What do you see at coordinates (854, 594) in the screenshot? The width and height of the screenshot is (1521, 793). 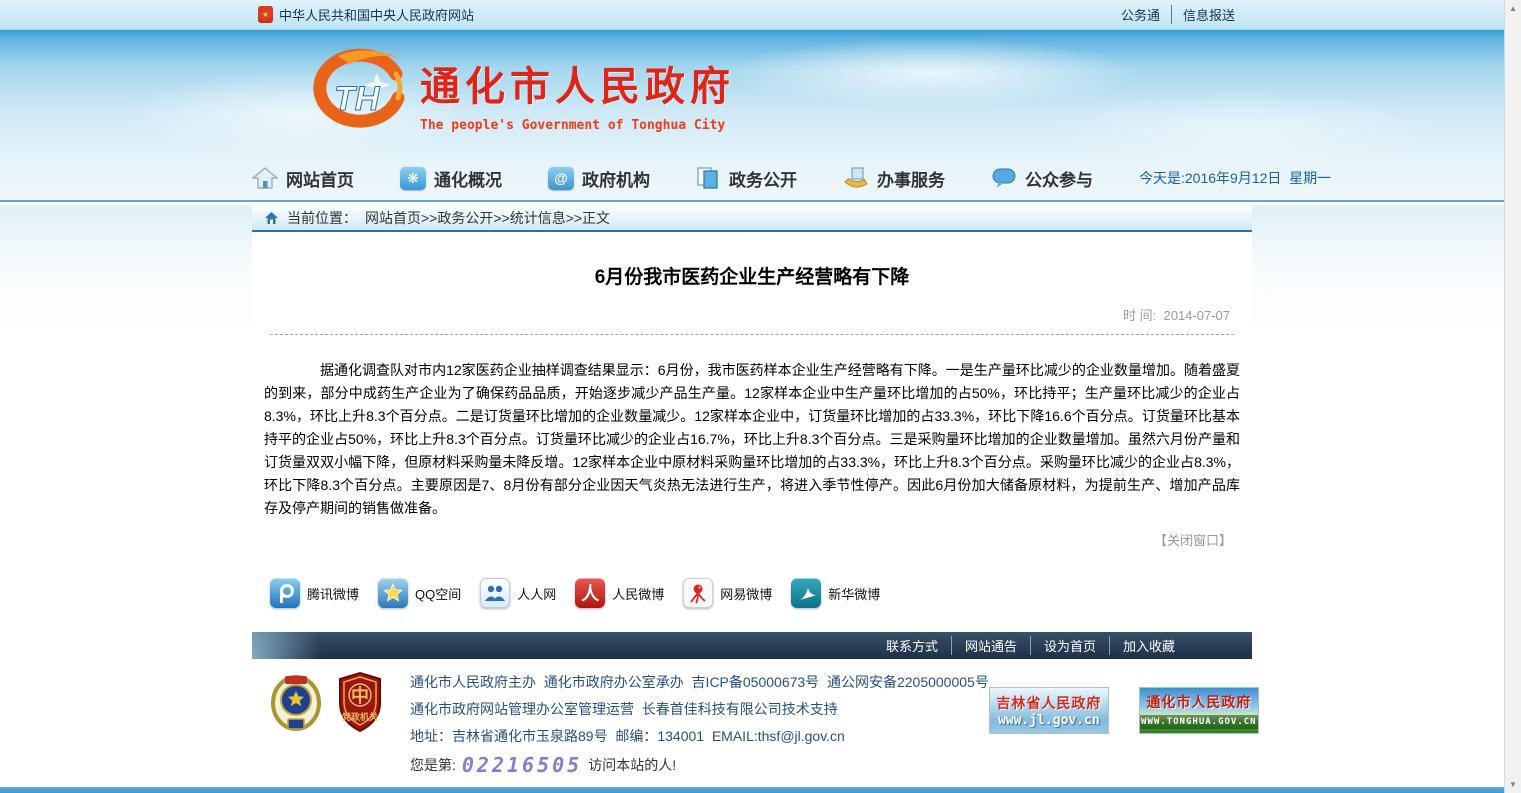 I see `share-label: 新华微博` at bounding box center [854, 594].